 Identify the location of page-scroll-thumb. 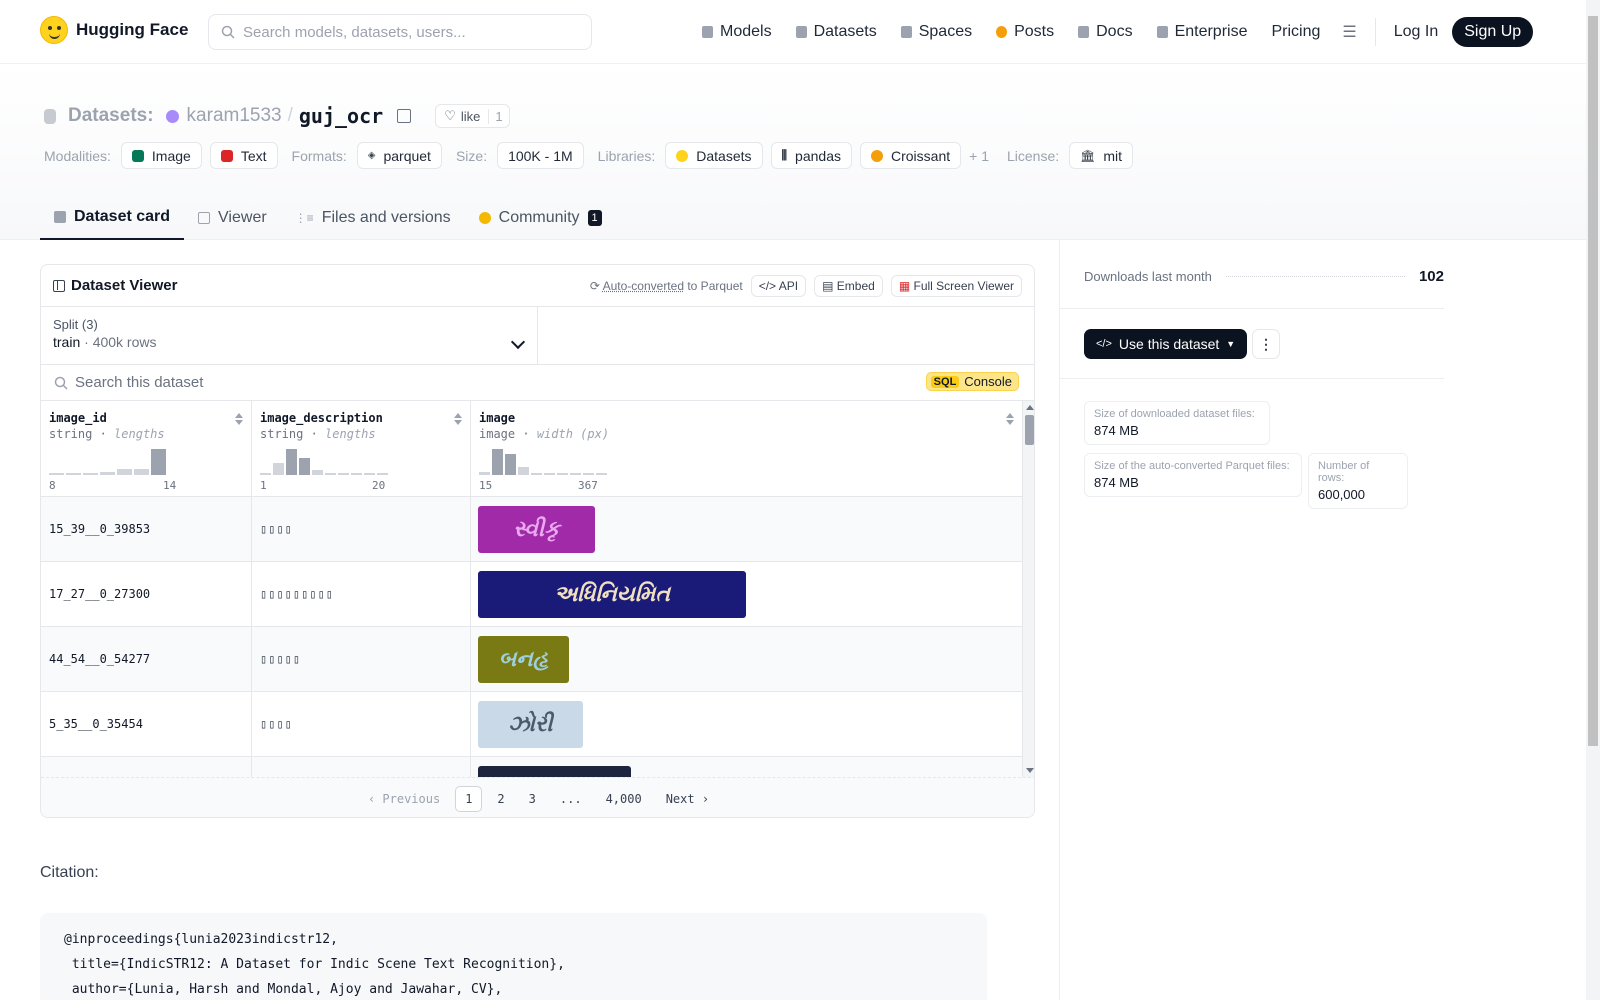
(1593, 381).